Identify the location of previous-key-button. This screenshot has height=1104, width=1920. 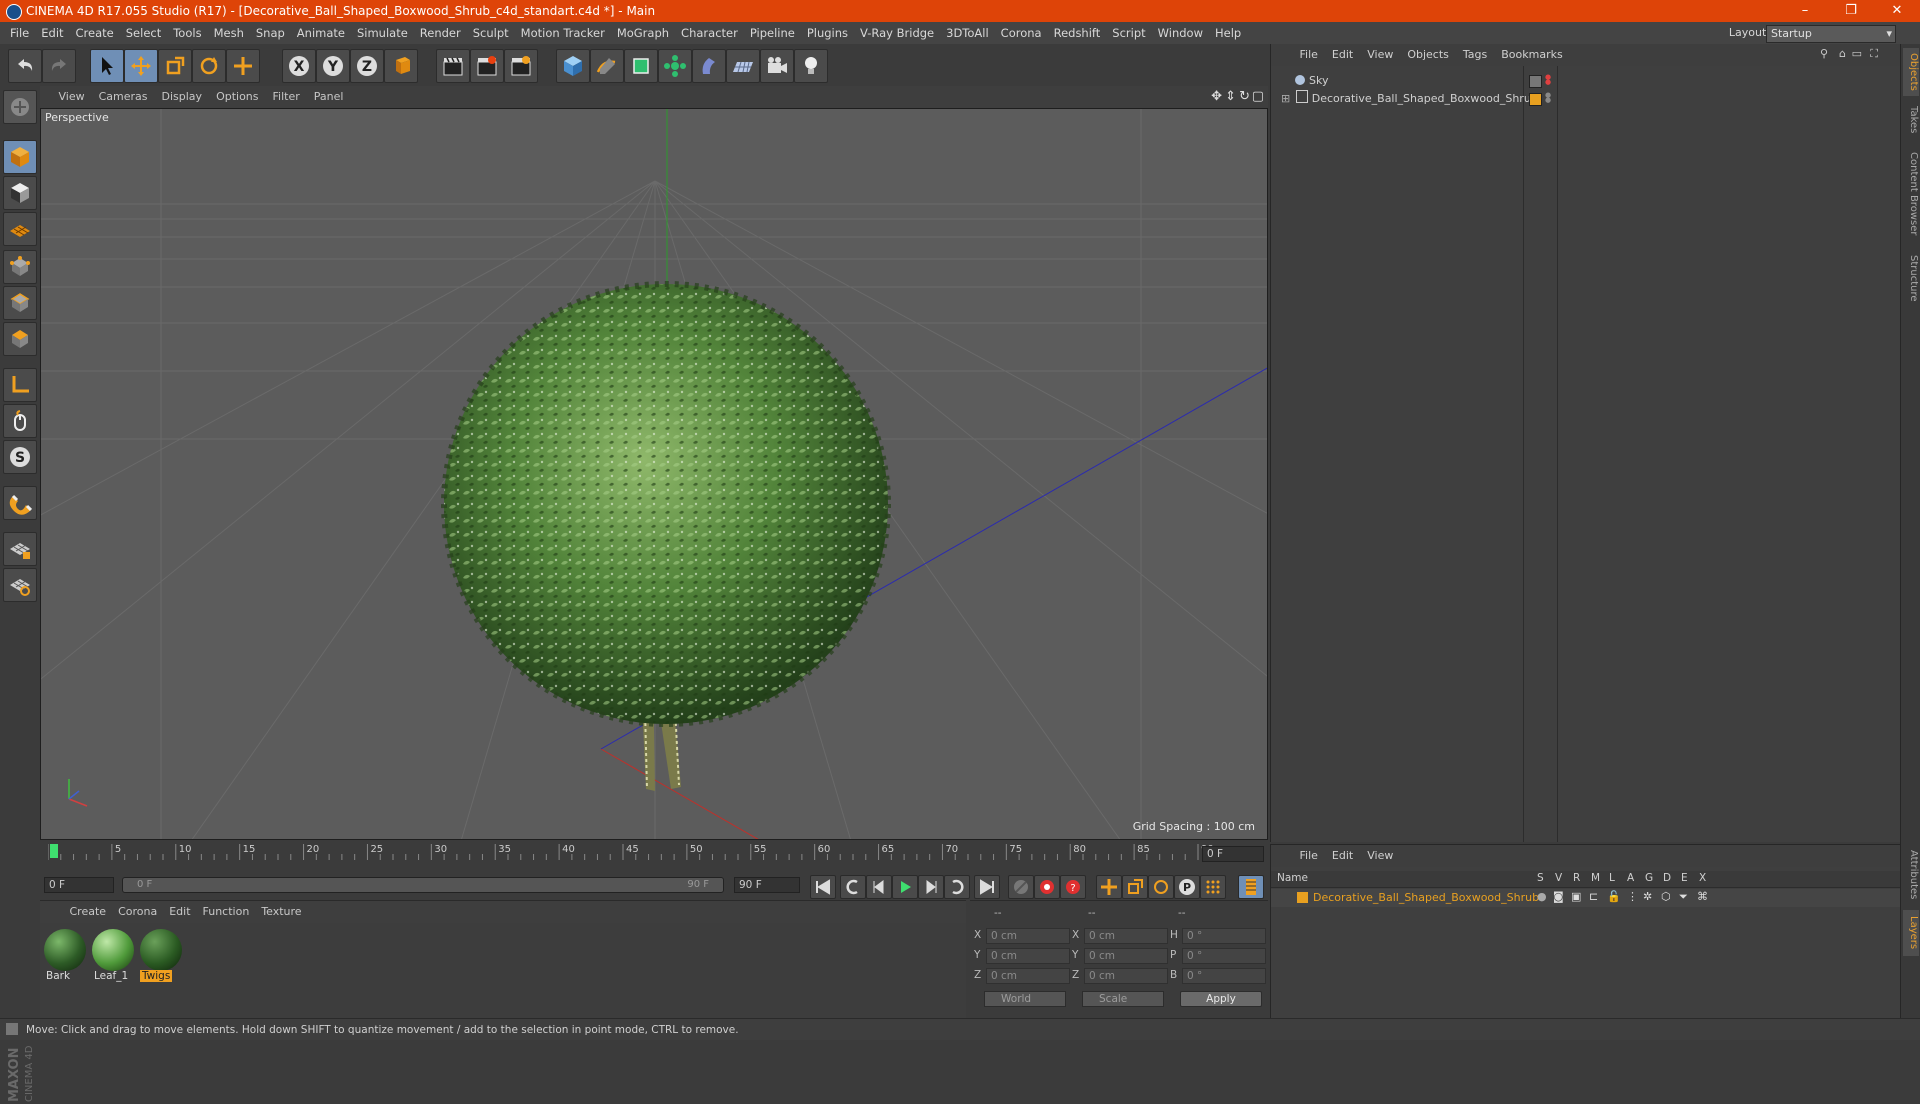
(853, 887).